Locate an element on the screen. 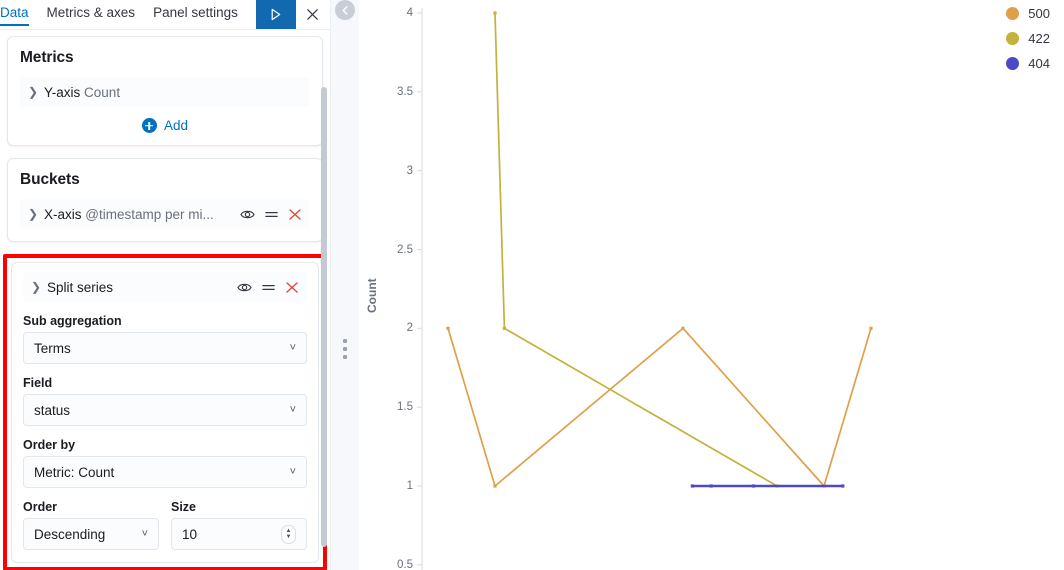 This screenshot has height=570, width=1064. field-select: status ˅ is located at coordinates (165, 410).